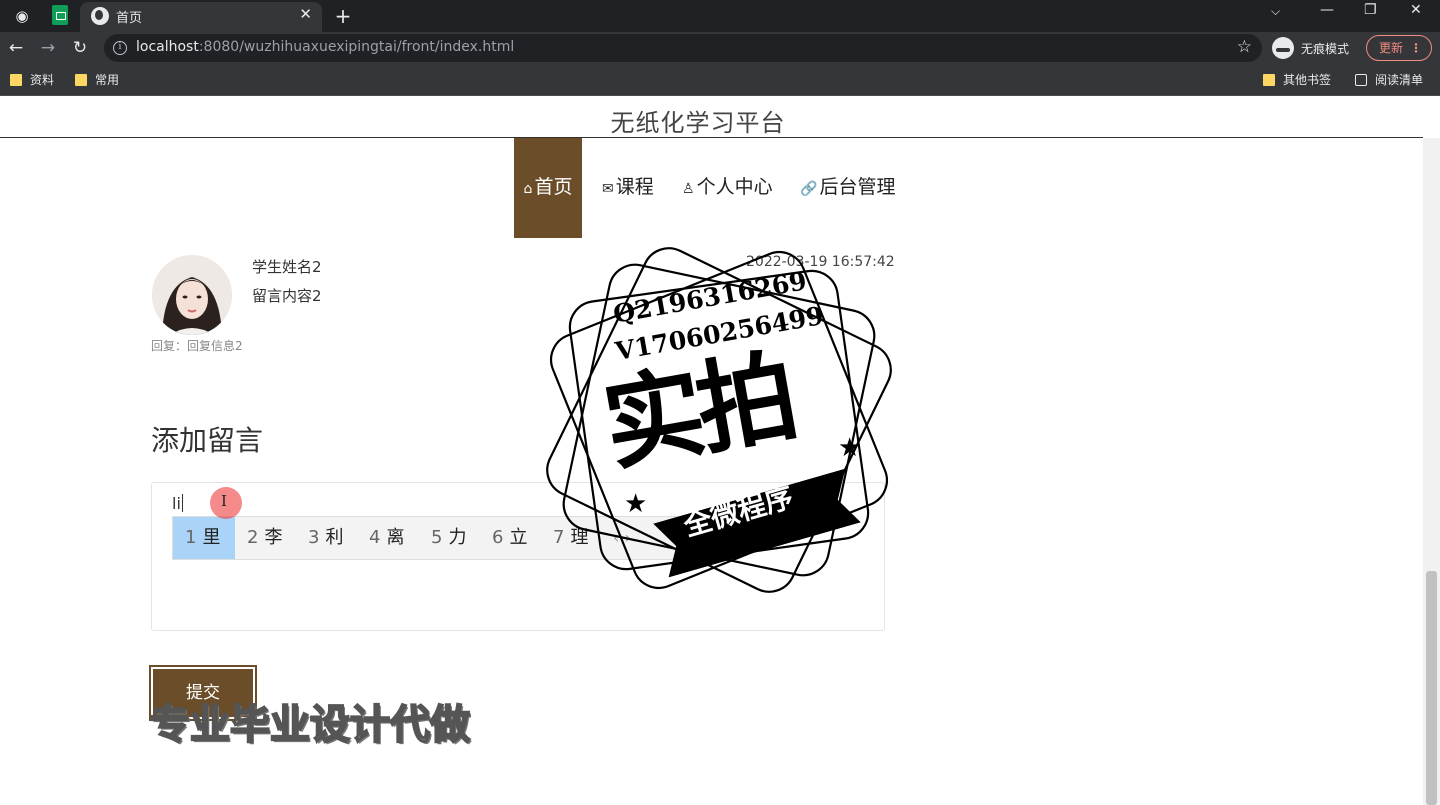  Describe the element at coordinates (698, 411) in the screenshot. I see `stamp-main-text: 实拍` at that location.